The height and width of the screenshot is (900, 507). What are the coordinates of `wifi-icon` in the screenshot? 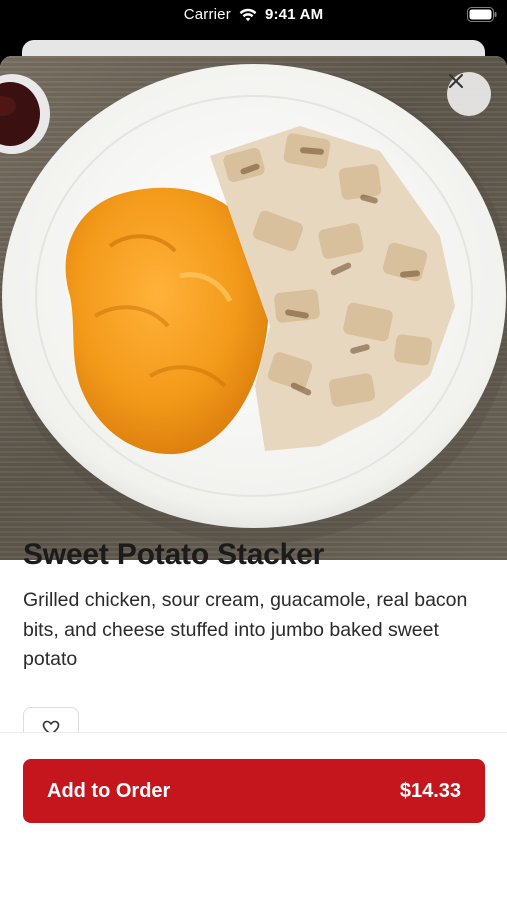 It's located at (248, 15).